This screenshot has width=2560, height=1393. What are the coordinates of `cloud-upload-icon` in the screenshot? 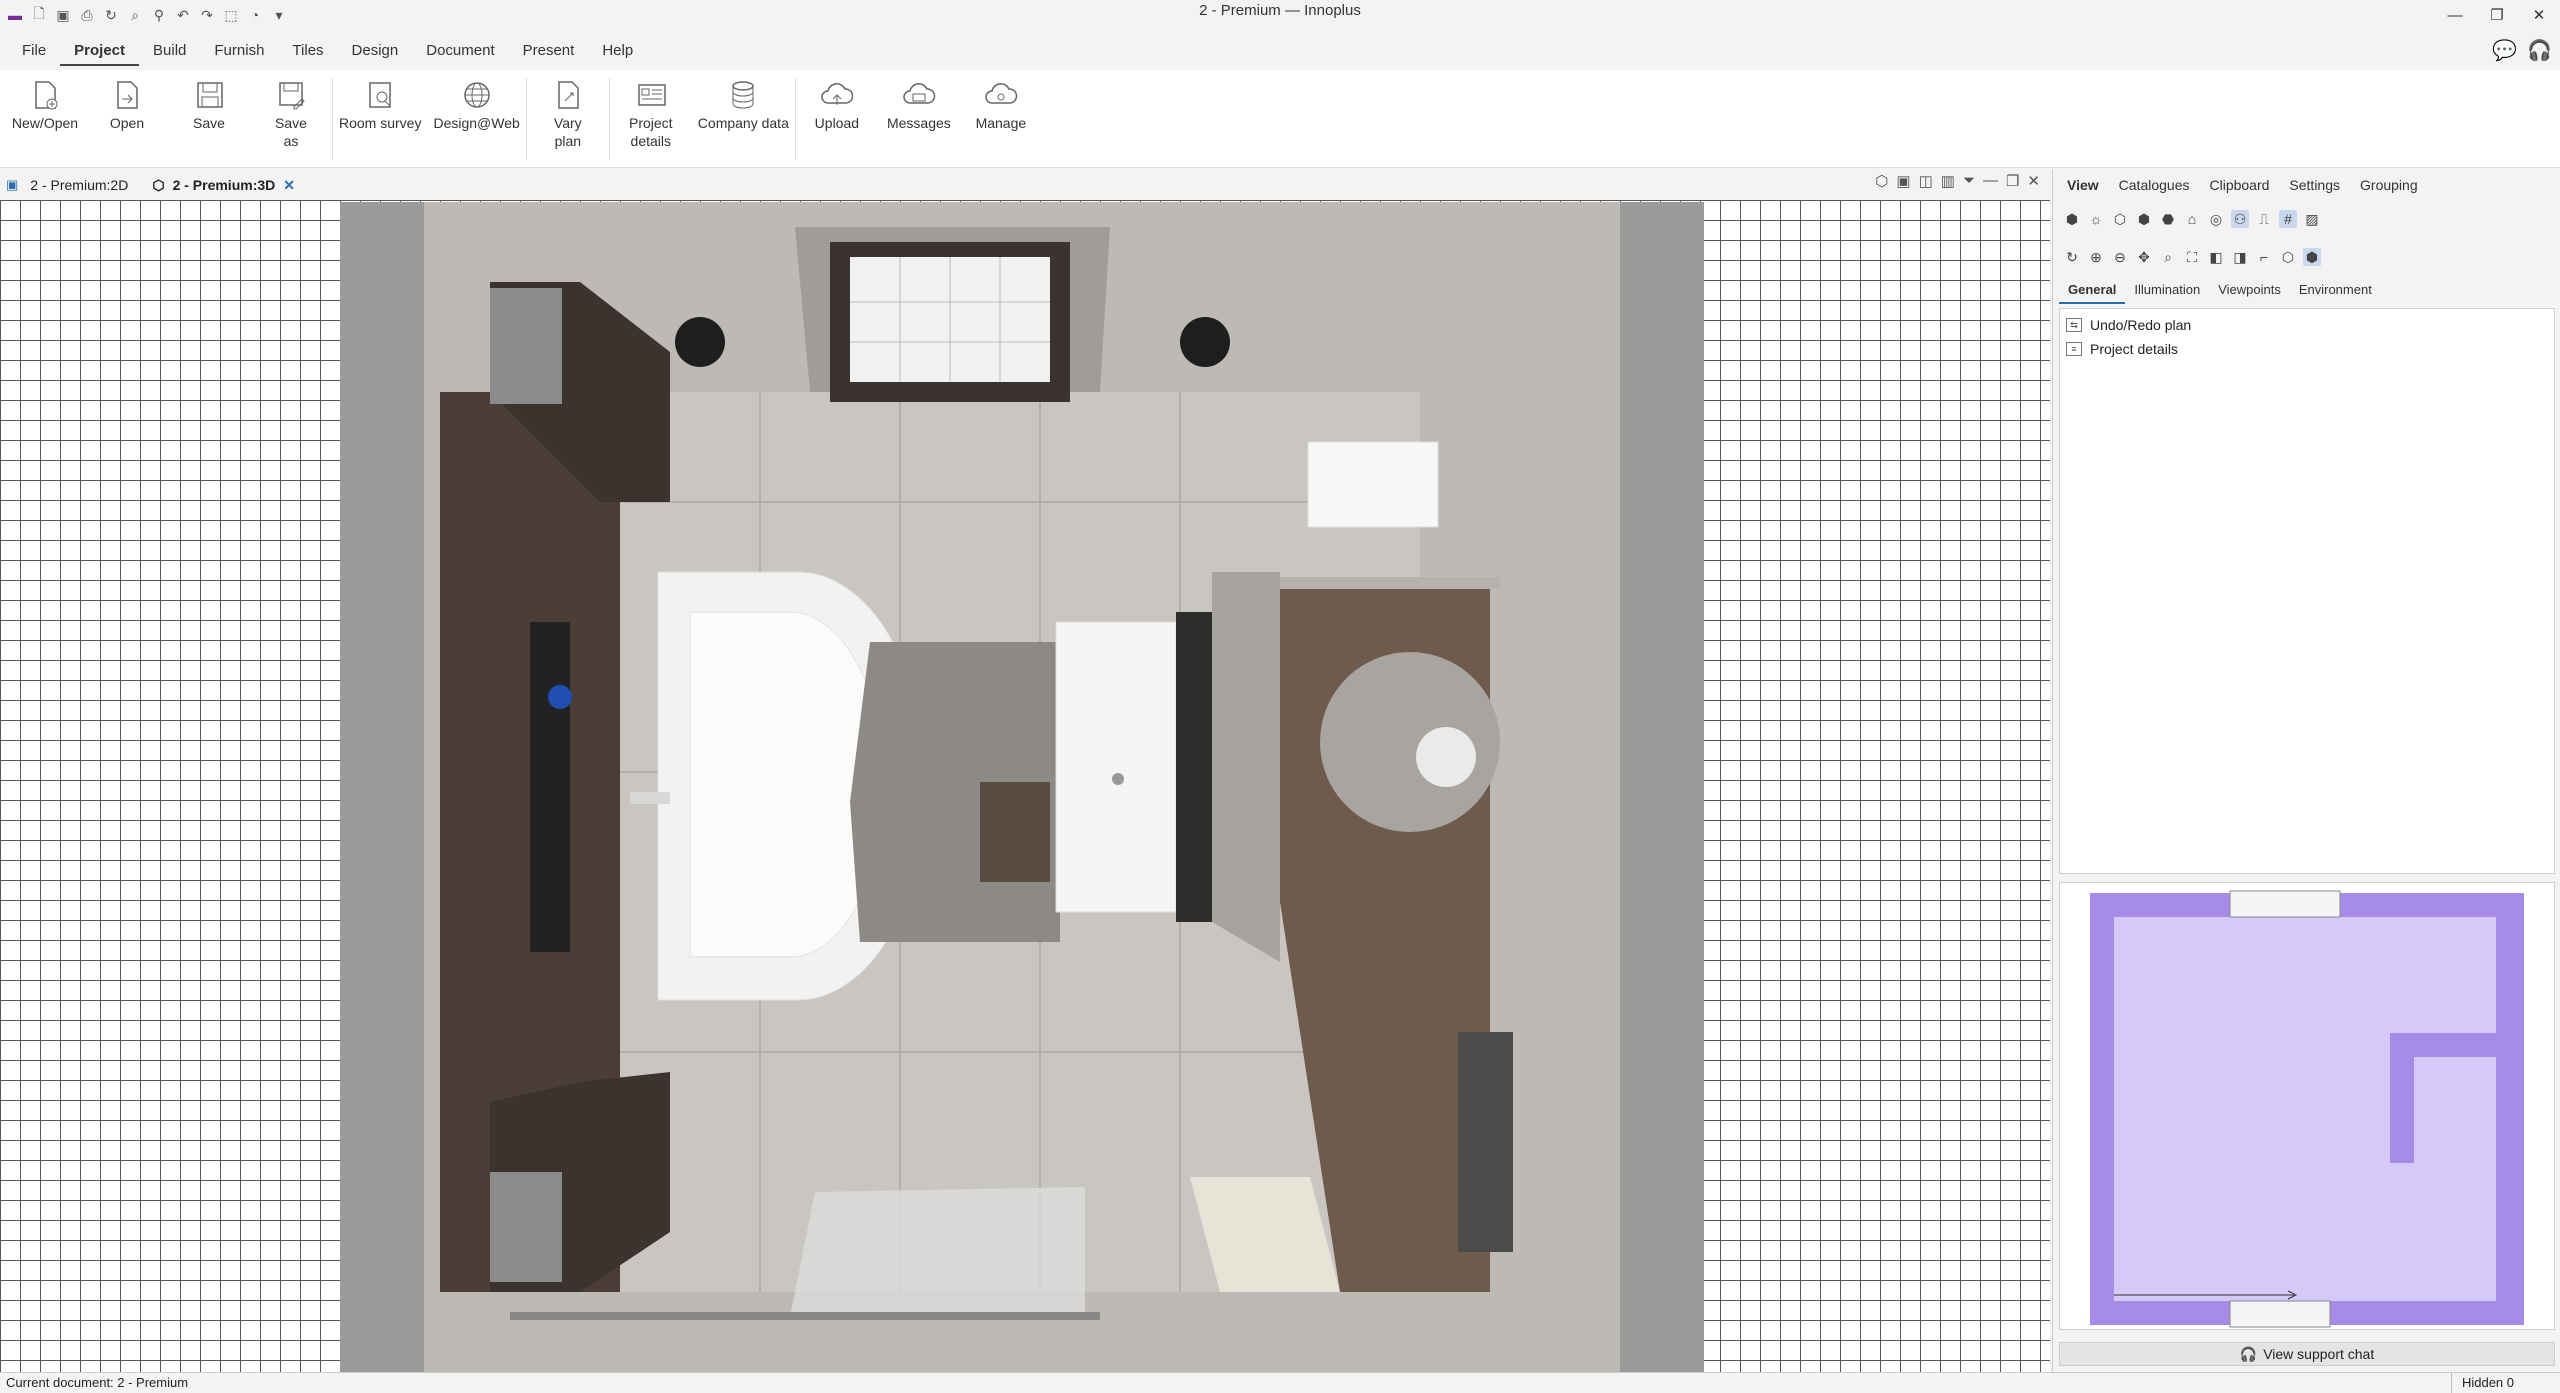 It's located at (837, 95).